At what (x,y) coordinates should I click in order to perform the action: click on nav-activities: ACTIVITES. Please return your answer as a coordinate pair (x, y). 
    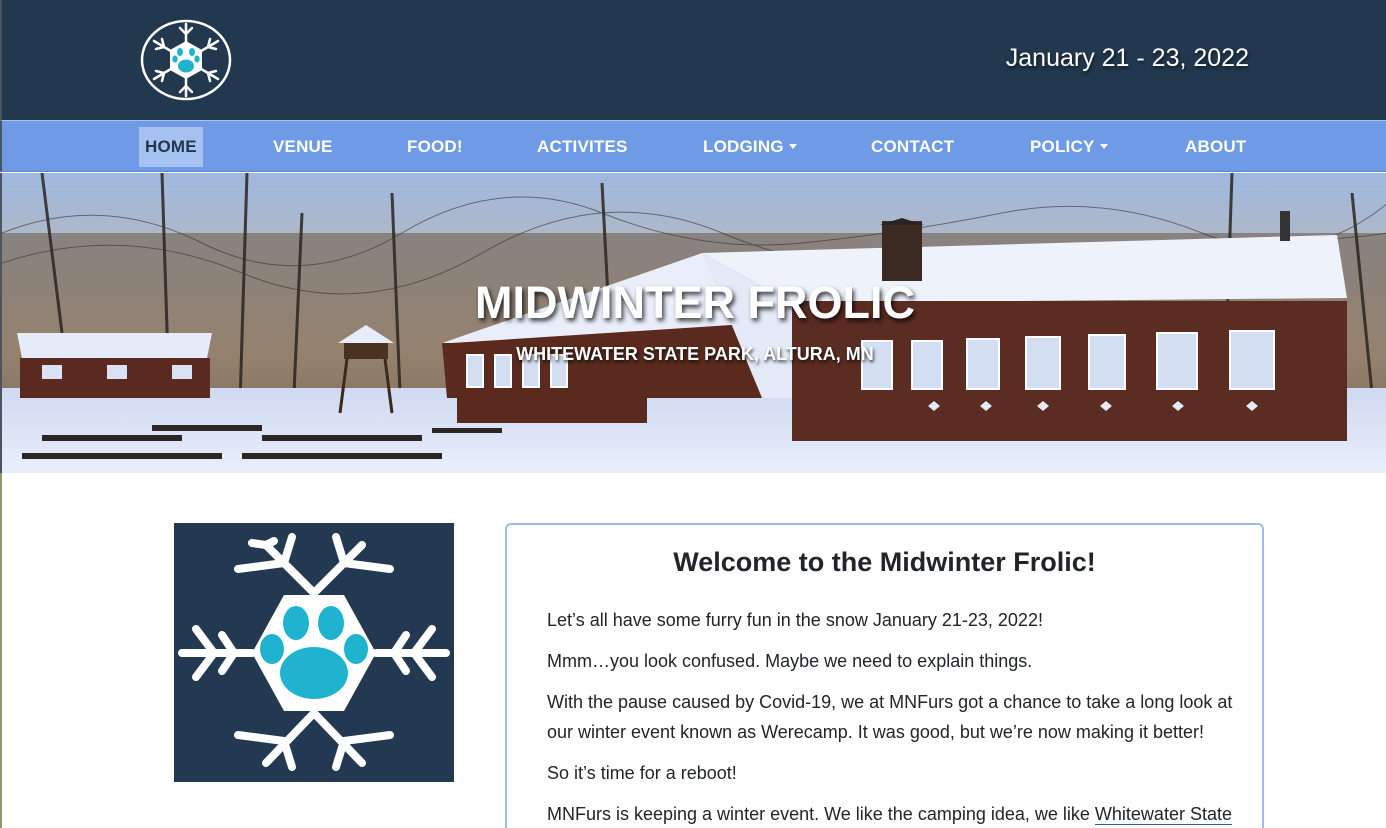
    Looking at the image, I should click on (582, 147).